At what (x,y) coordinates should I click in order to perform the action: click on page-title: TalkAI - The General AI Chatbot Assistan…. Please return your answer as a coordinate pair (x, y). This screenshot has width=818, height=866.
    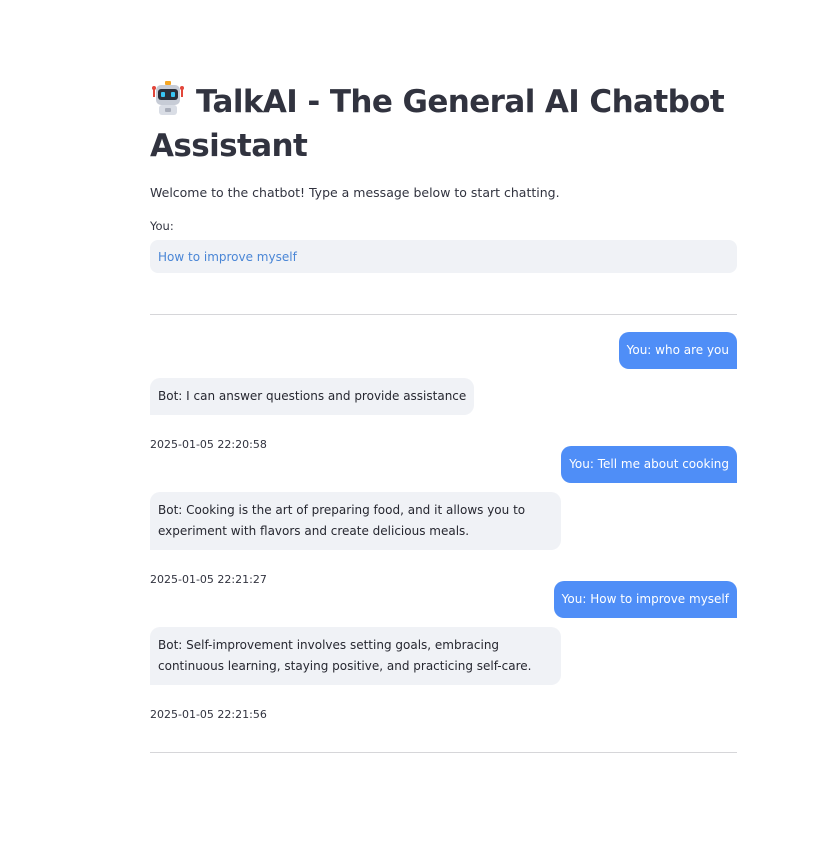
    Looking at the image, I should click on (443, 124).